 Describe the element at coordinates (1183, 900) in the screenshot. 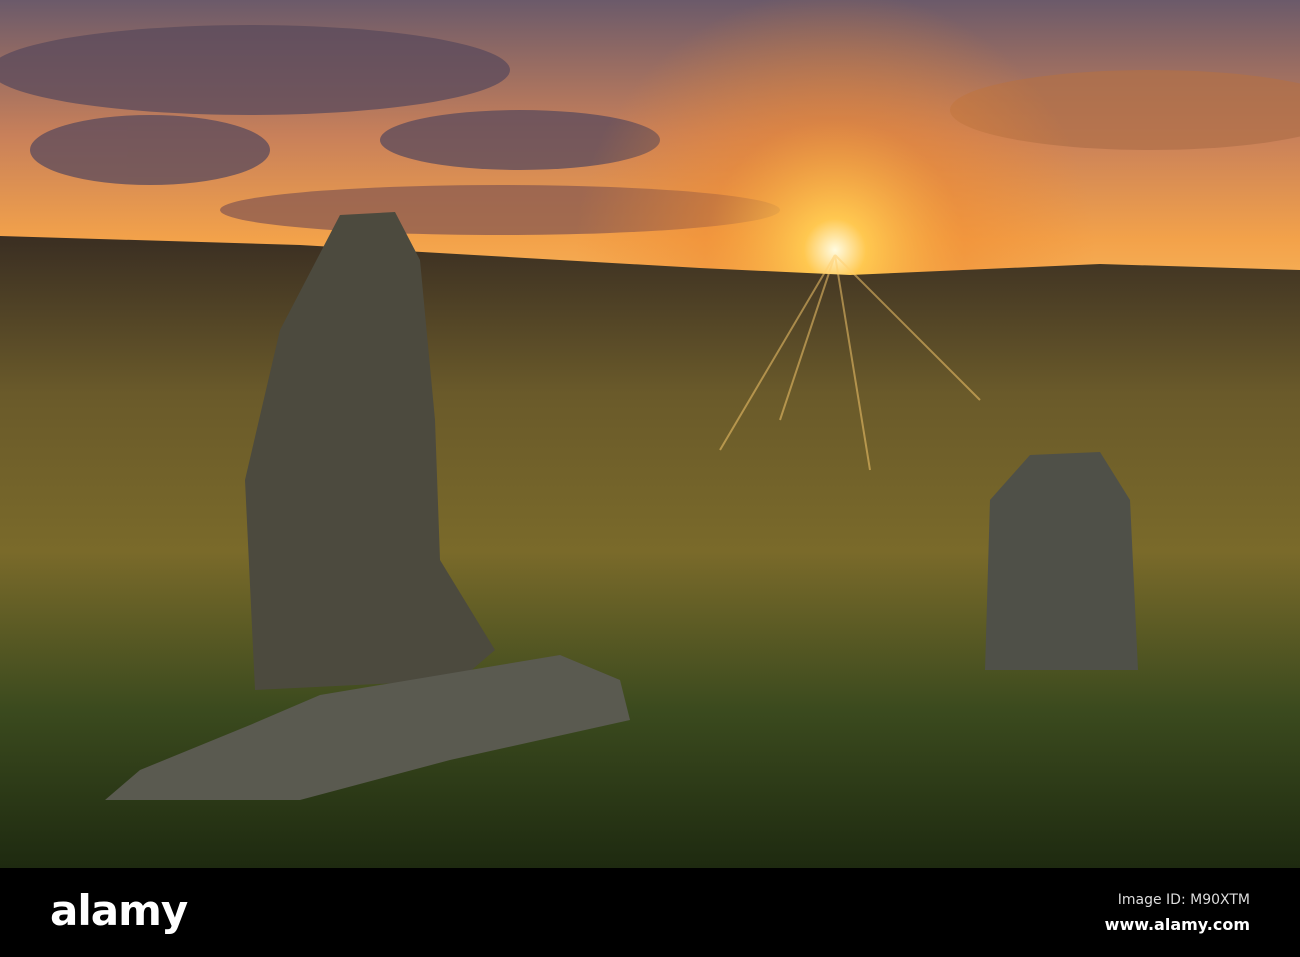

I see `image-id: Image ID: M90XTM` at that location.